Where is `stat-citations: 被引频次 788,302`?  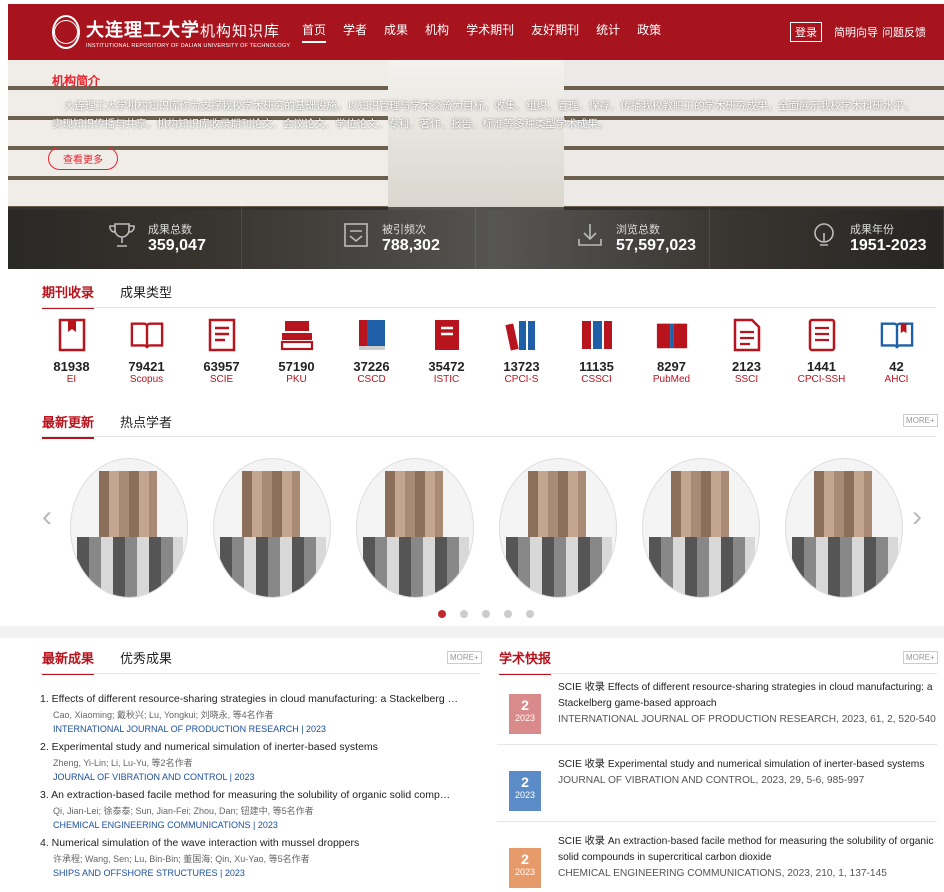 stat-citations: 被引频次 788,302 is located at coordinates (359, 238).